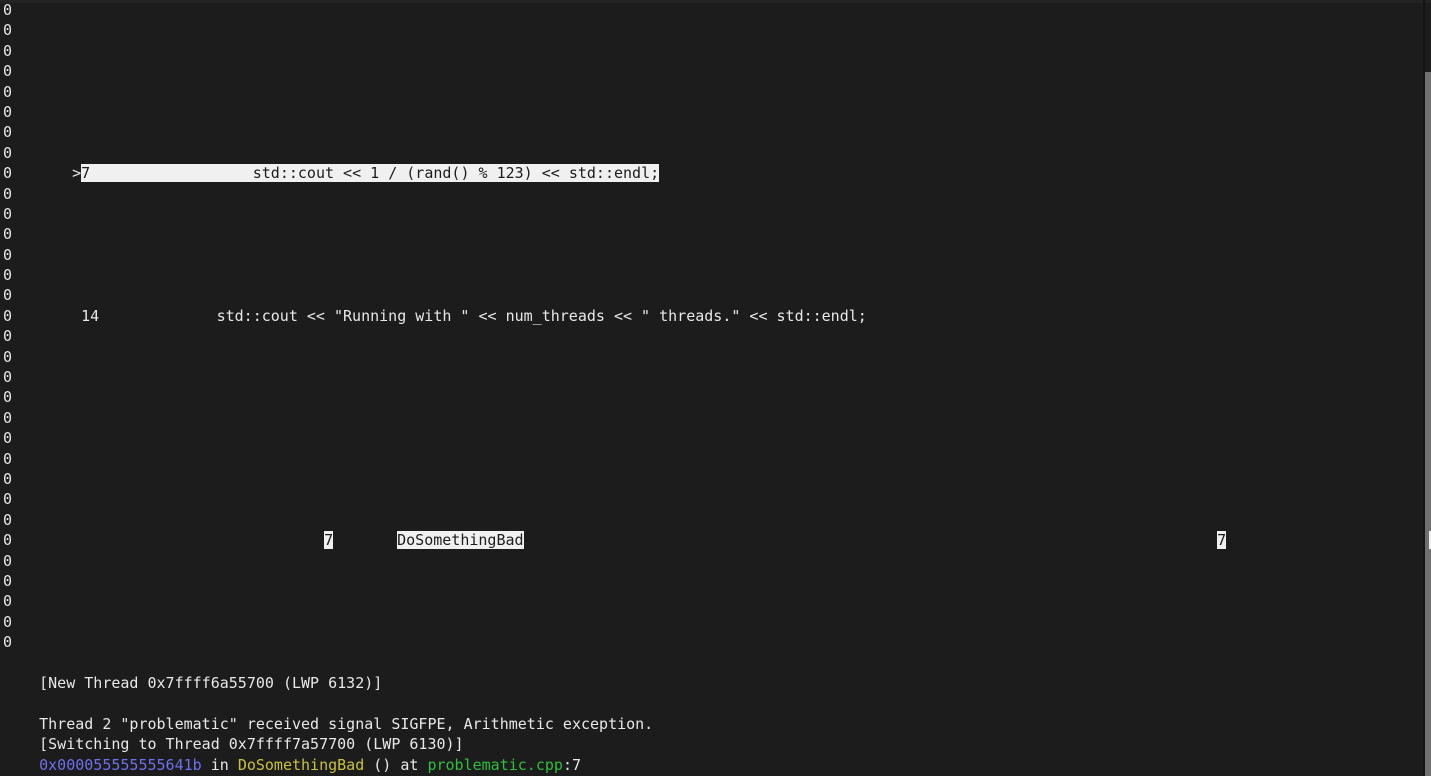  Describe the element at coordinates (1204, 530) in the screenshot. I see `frame-line-number-right: 7` at that location.